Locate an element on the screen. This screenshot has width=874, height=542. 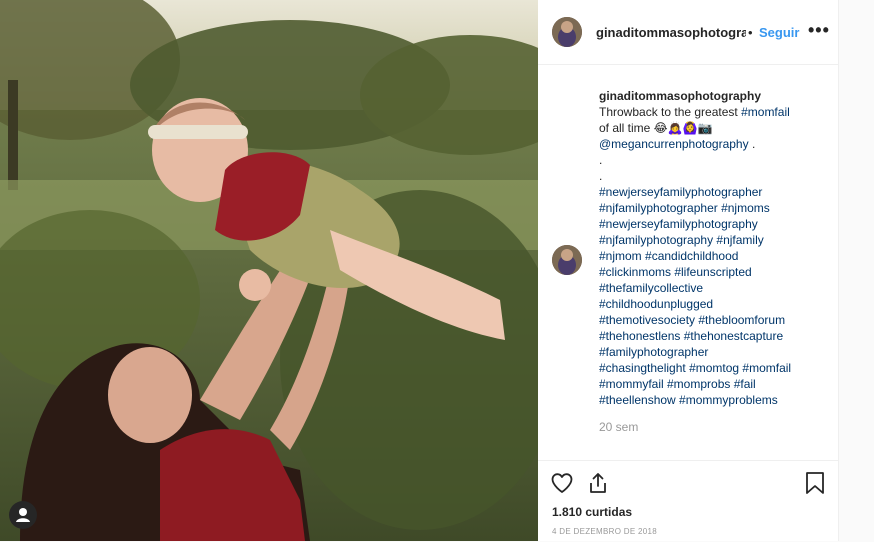
post-date: 4 DE DEZEMBRO DE 2018 is located at coordinates (604, 531).